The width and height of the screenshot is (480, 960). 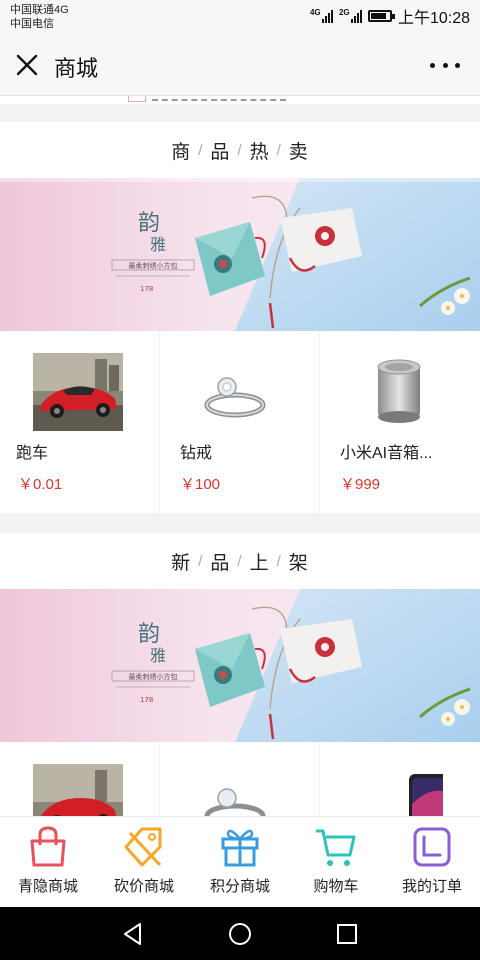 I want to click on page-title: 商城, so click(x=76, y=68).